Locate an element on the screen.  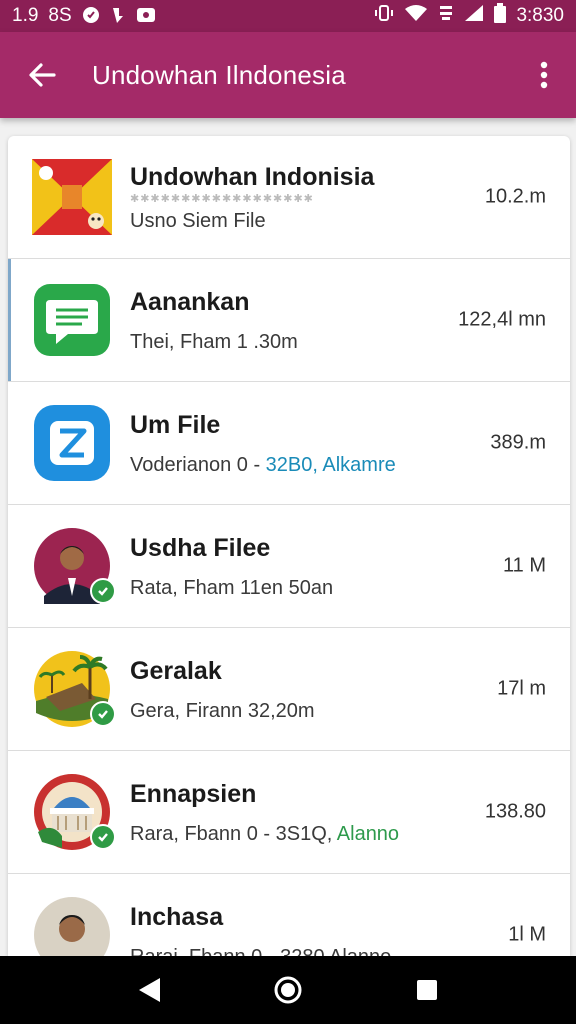
vibrate-icon is located at coordinates (384, 16).